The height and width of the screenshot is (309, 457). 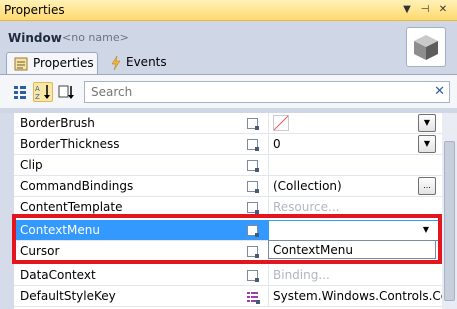 What do you see at coordinates (95, 37) in the screenshot?
I see `object-name-label: <no name>` at bounding box center [95, 37].